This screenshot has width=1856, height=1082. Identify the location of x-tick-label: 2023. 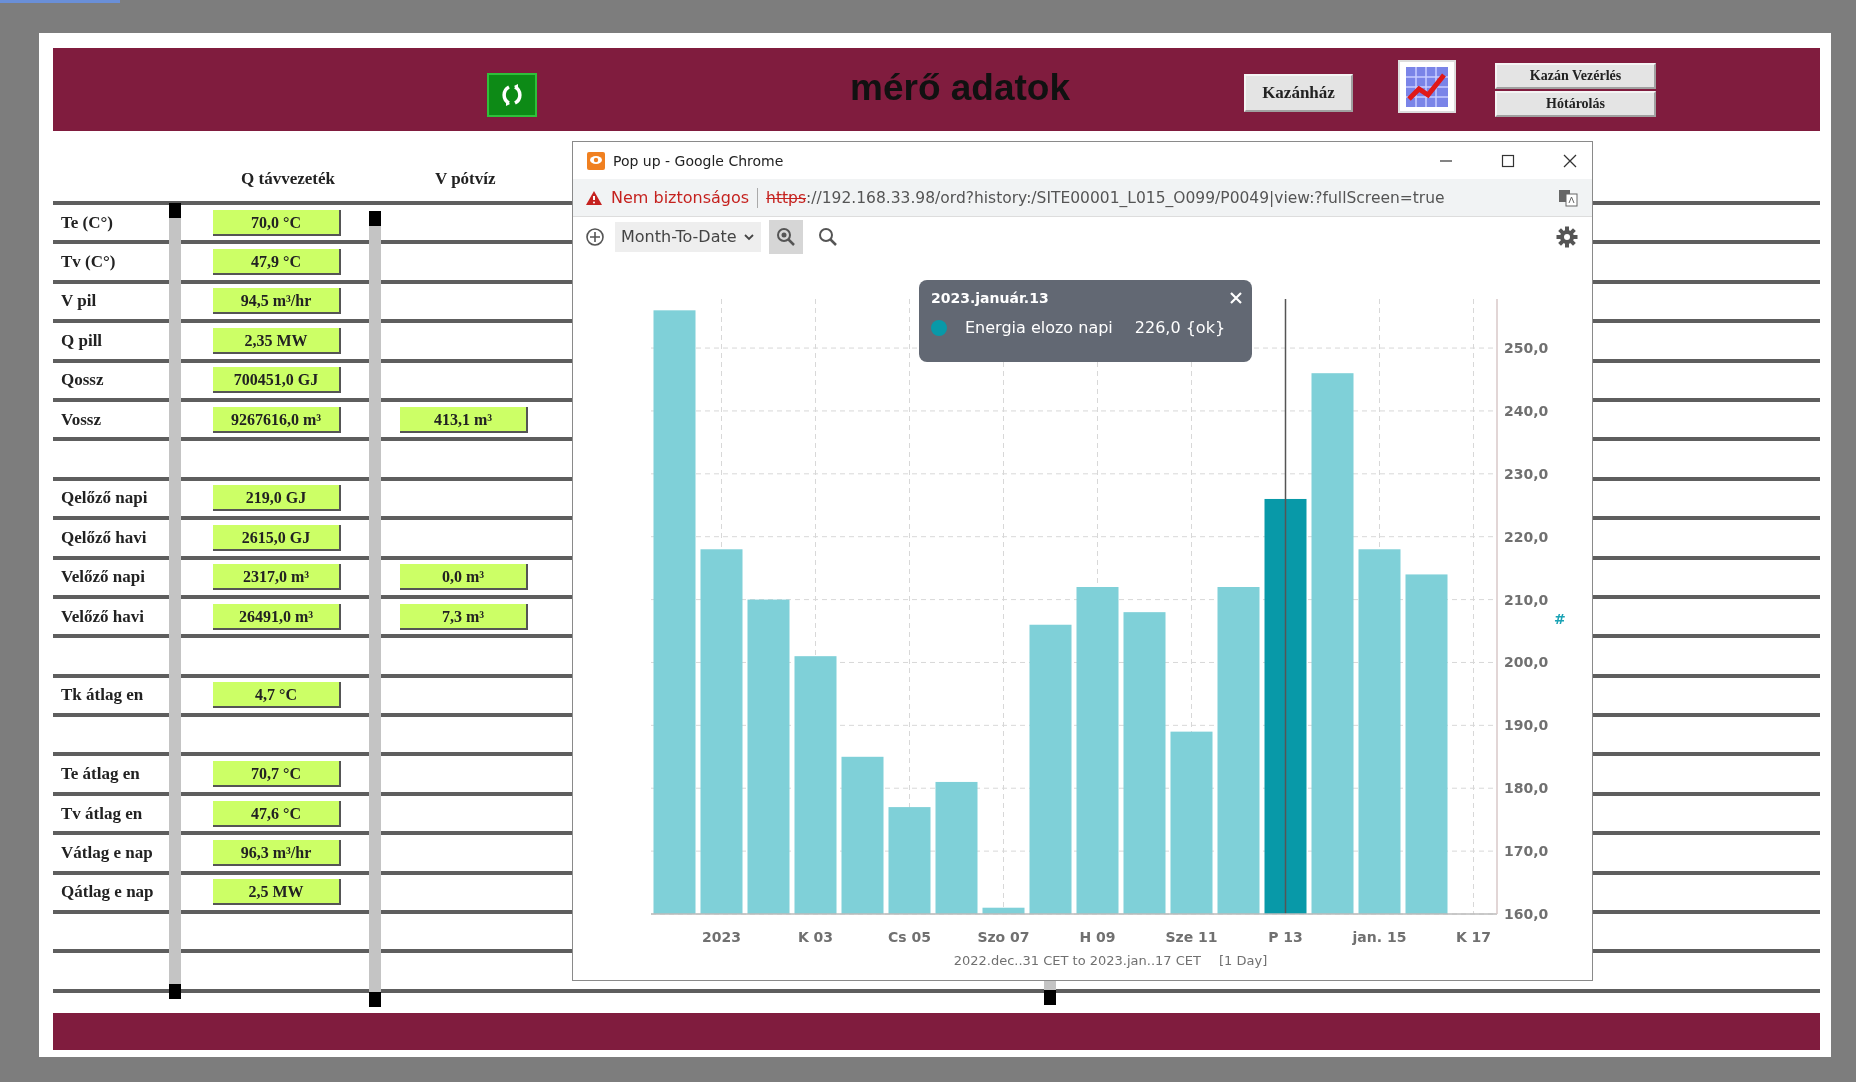
(721, 937).